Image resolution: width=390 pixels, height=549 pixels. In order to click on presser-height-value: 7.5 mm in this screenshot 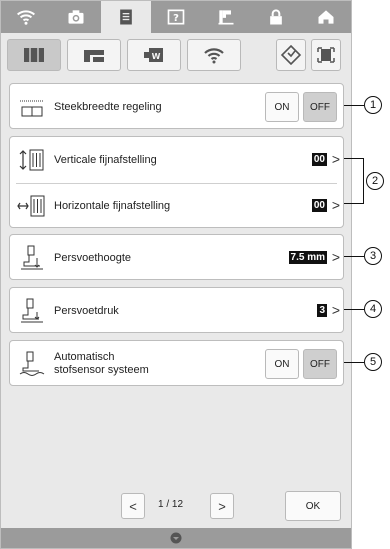, I will do `click(307, 257)`.